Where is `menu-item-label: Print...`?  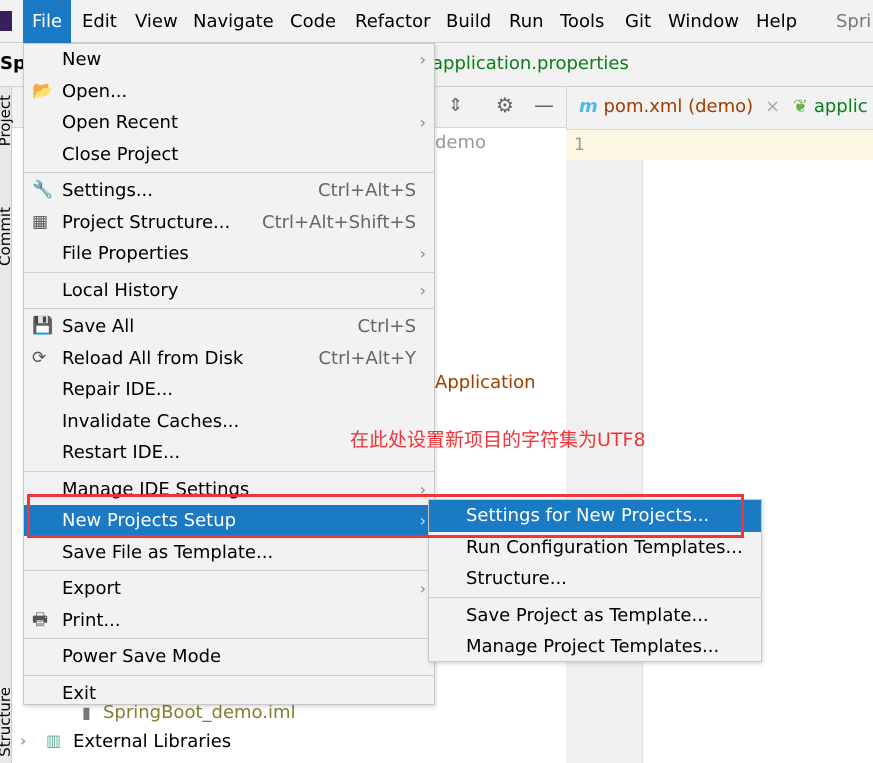 menu-item-label: Print... is located at coordinates (91, 620).